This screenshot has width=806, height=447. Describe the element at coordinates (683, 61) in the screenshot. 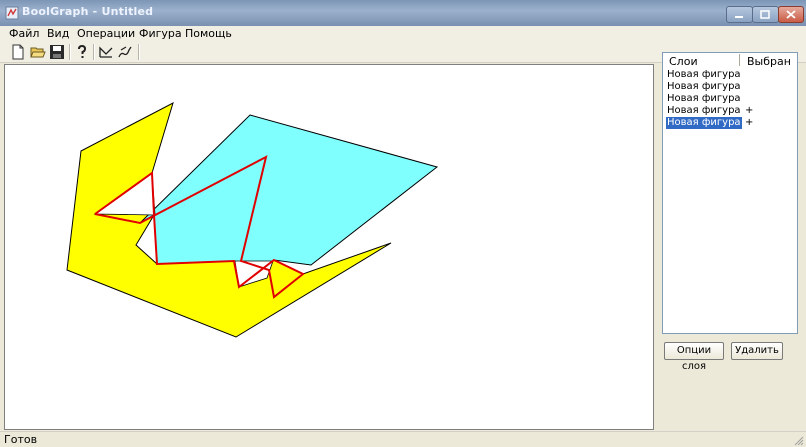

I see `layers-column-header: Слои` at that location.